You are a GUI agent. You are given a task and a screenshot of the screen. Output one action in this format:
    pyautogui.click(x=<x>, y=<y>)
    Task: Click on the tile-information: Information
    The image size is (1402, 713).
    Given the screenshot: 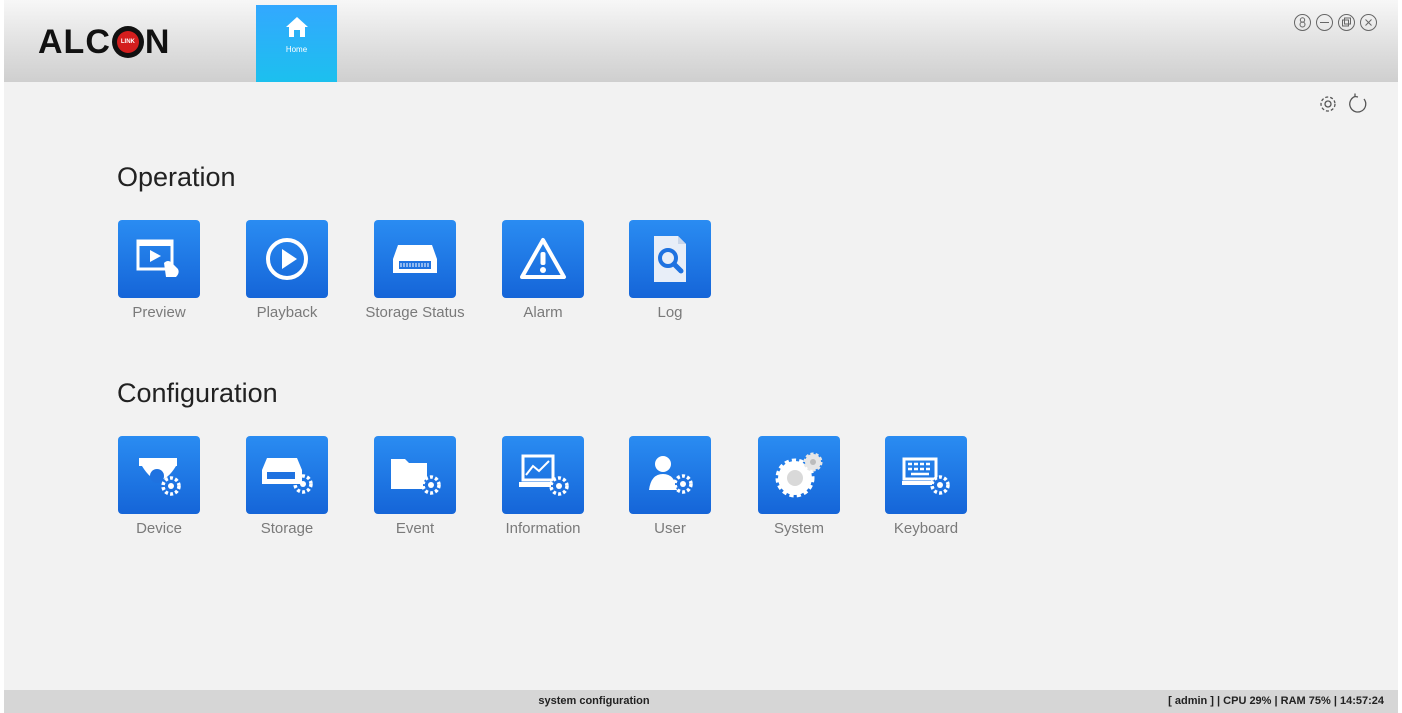 What is the action you would take?
    pyautogui.click(x=543, y=486)
    